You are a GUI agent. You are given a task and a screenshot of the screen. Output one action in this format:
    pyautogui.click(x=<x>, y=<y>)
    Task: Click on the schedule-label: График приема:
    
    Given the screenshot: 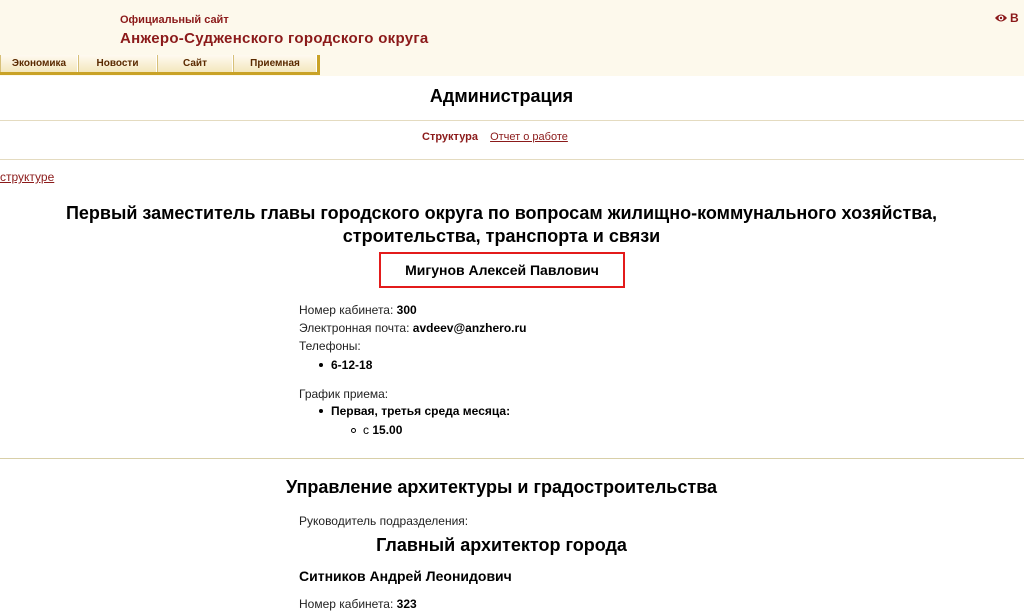 What is the action you would take?
    pyautogui.click(x=344, y=394)
    